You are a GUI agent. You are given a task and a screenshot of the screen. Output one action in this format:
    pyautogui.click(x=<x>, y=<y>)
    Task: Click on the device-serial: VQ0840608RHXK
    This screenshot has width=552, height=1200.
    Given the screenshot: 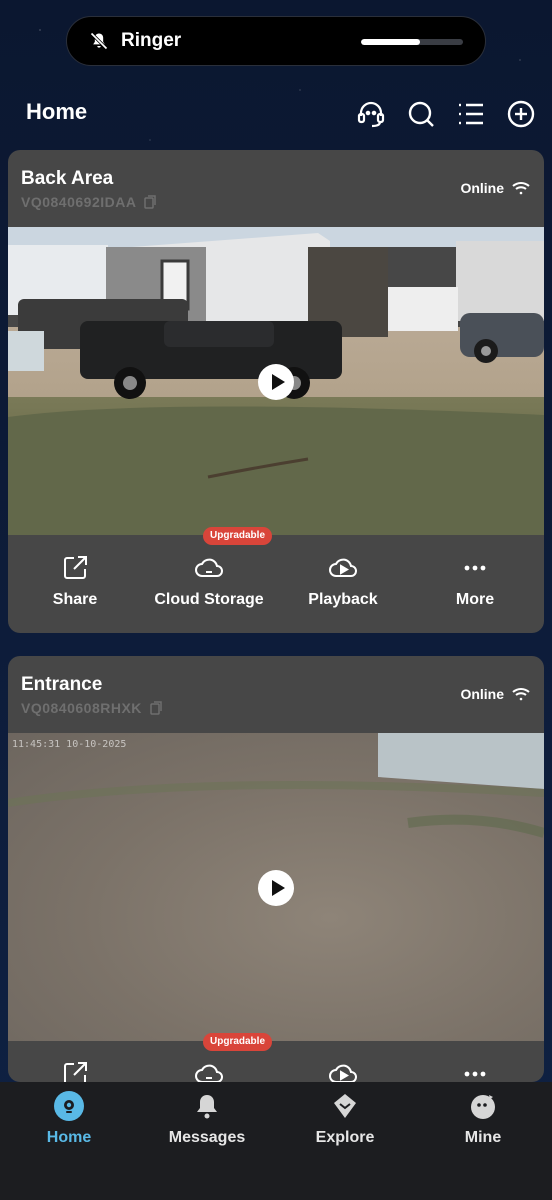 What is the action you would take?
    pyautogui.click(x=91, y=708)
    